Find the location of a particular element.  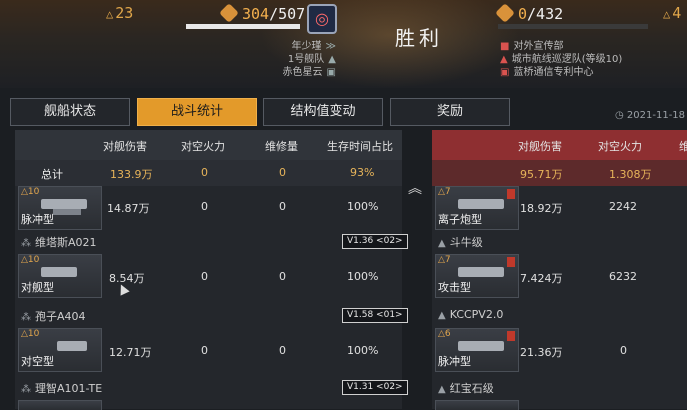

left-total-row: 总计 133.9万 0 0 93% is located at coordinates (208, 173).